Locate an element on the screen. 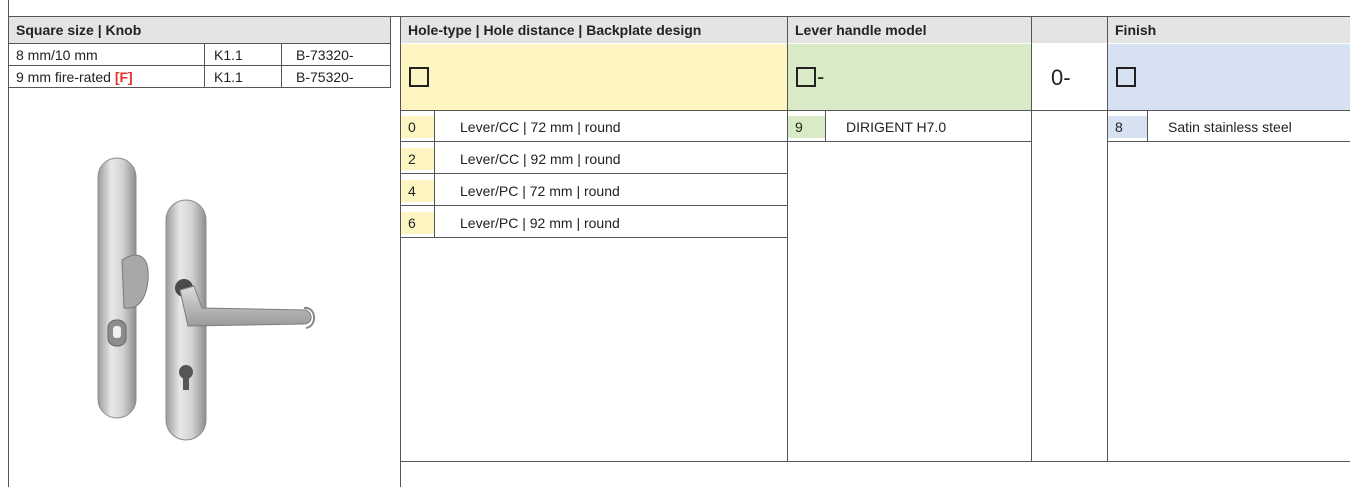 This screenshot has height=487, width=1350. rule-knob-article is located at coordinates (281, 65).